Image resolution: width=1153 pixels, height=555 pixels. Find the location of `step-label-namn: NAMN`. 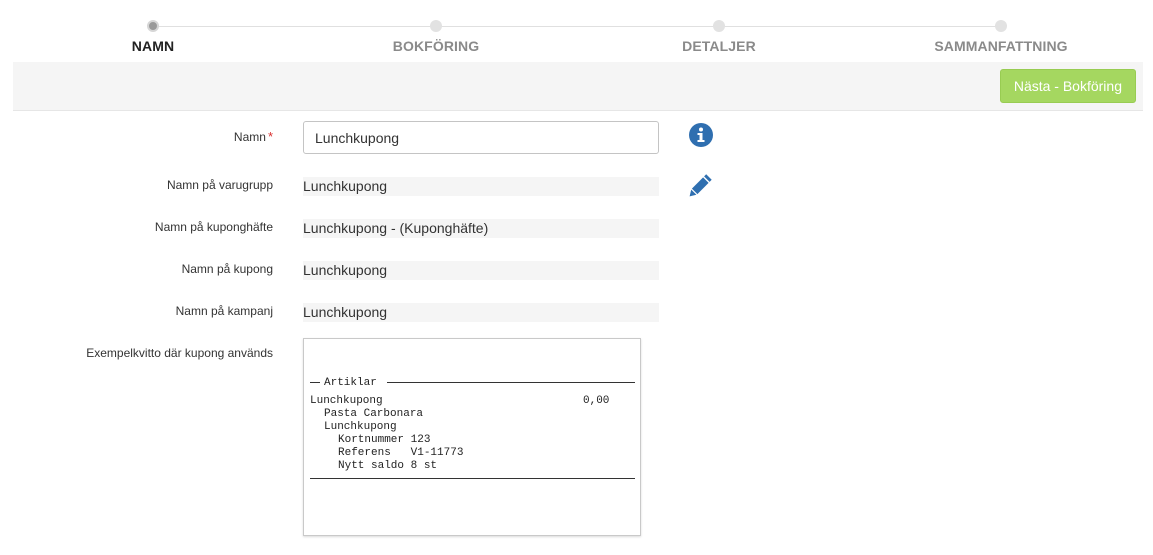

step-label-namn: NAMN is located at coordinates (153, 46).